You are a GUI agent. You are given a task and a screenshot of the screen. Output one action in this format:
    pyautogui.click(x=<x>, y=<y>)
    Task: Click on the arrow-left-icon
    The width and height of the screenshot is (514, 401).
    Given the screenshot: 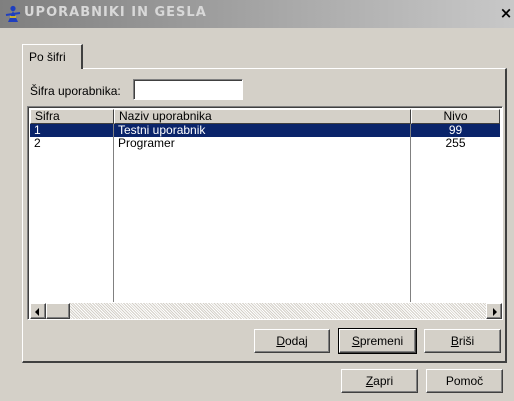 What is the action you would take?
    pyautogui.click(x=37, y=312)
    